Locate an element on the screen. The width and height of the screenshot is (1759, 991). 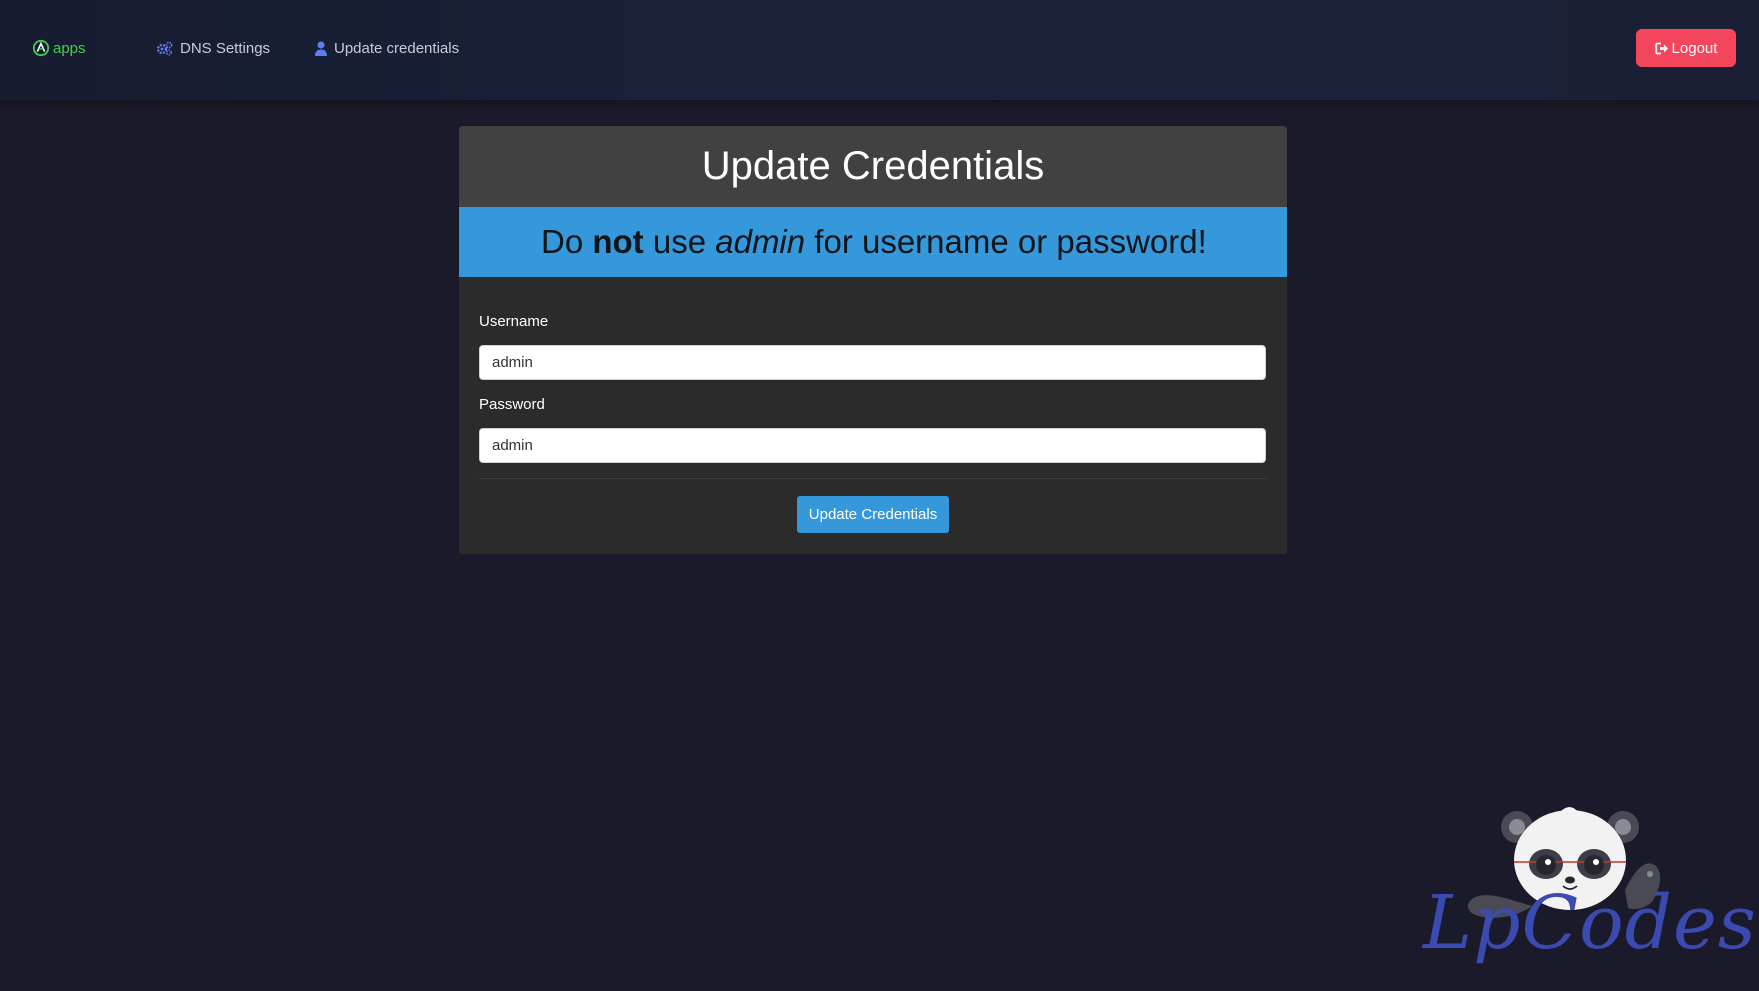
user-icon is located at coordinates (321, 48).